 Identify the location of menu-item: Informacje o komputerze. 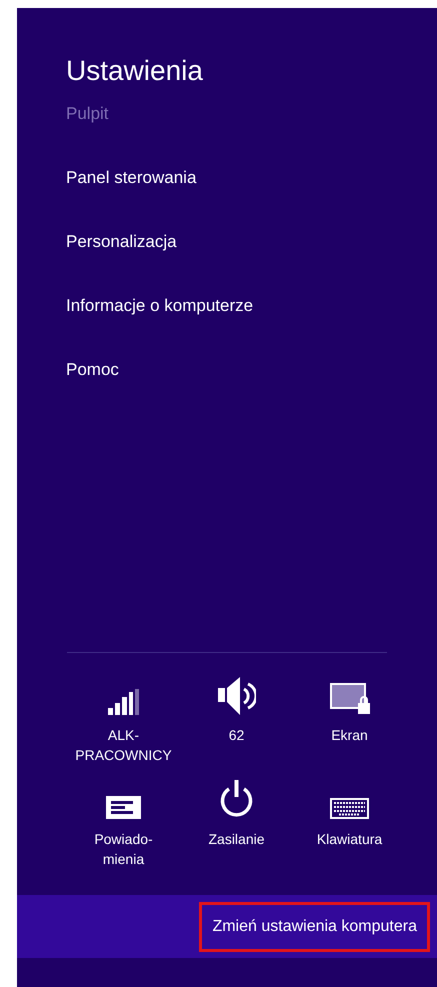
(160, 306).